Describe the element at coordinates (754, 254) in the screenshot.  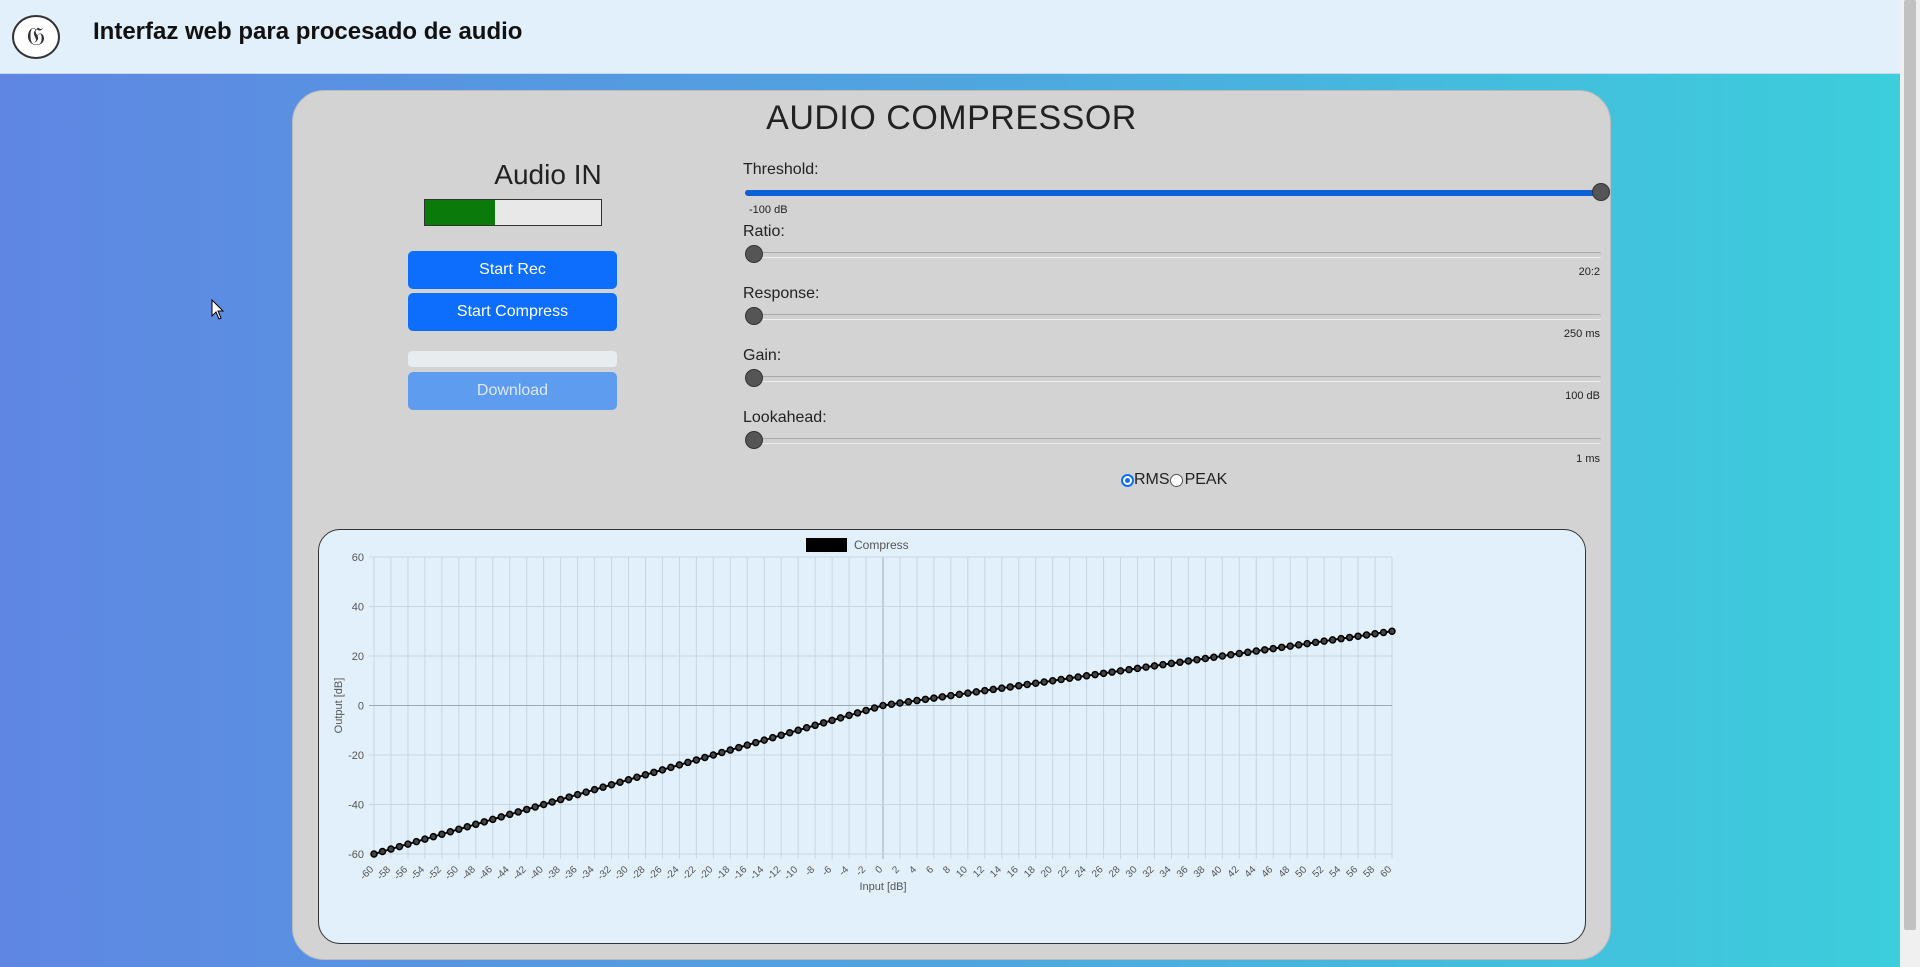
I see `ratio-slider-thumb` at that location.